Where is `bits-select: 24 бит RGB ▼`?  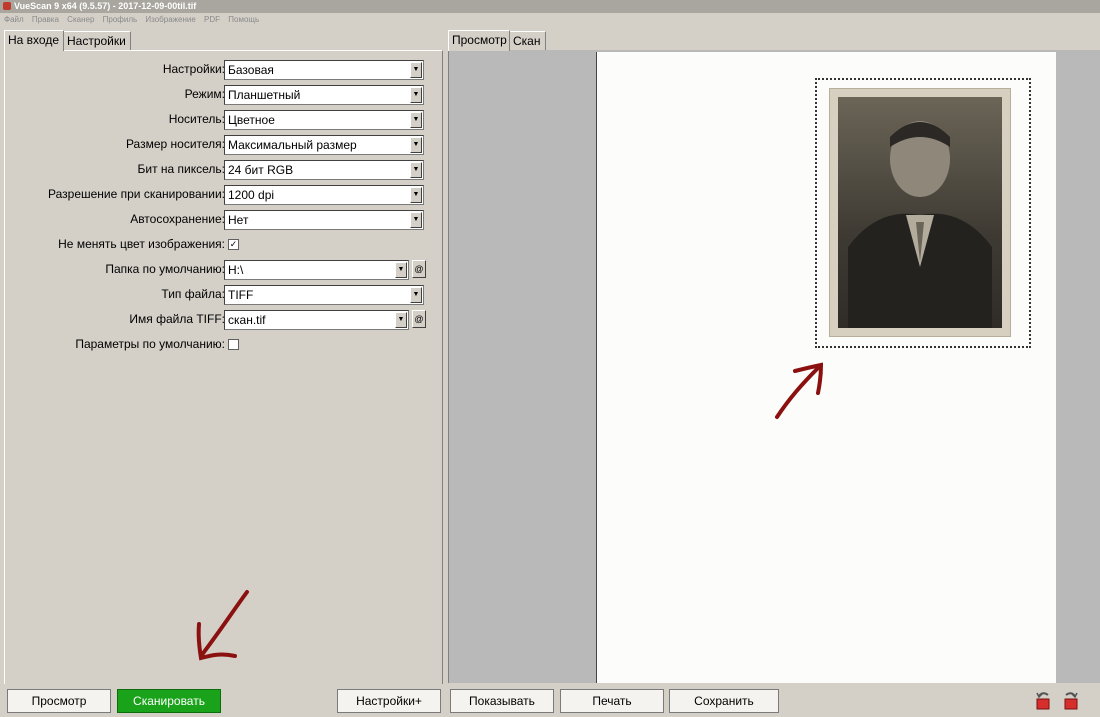
bits-select: 24 бит RGB ▼ is located at coordinates (324, 170).